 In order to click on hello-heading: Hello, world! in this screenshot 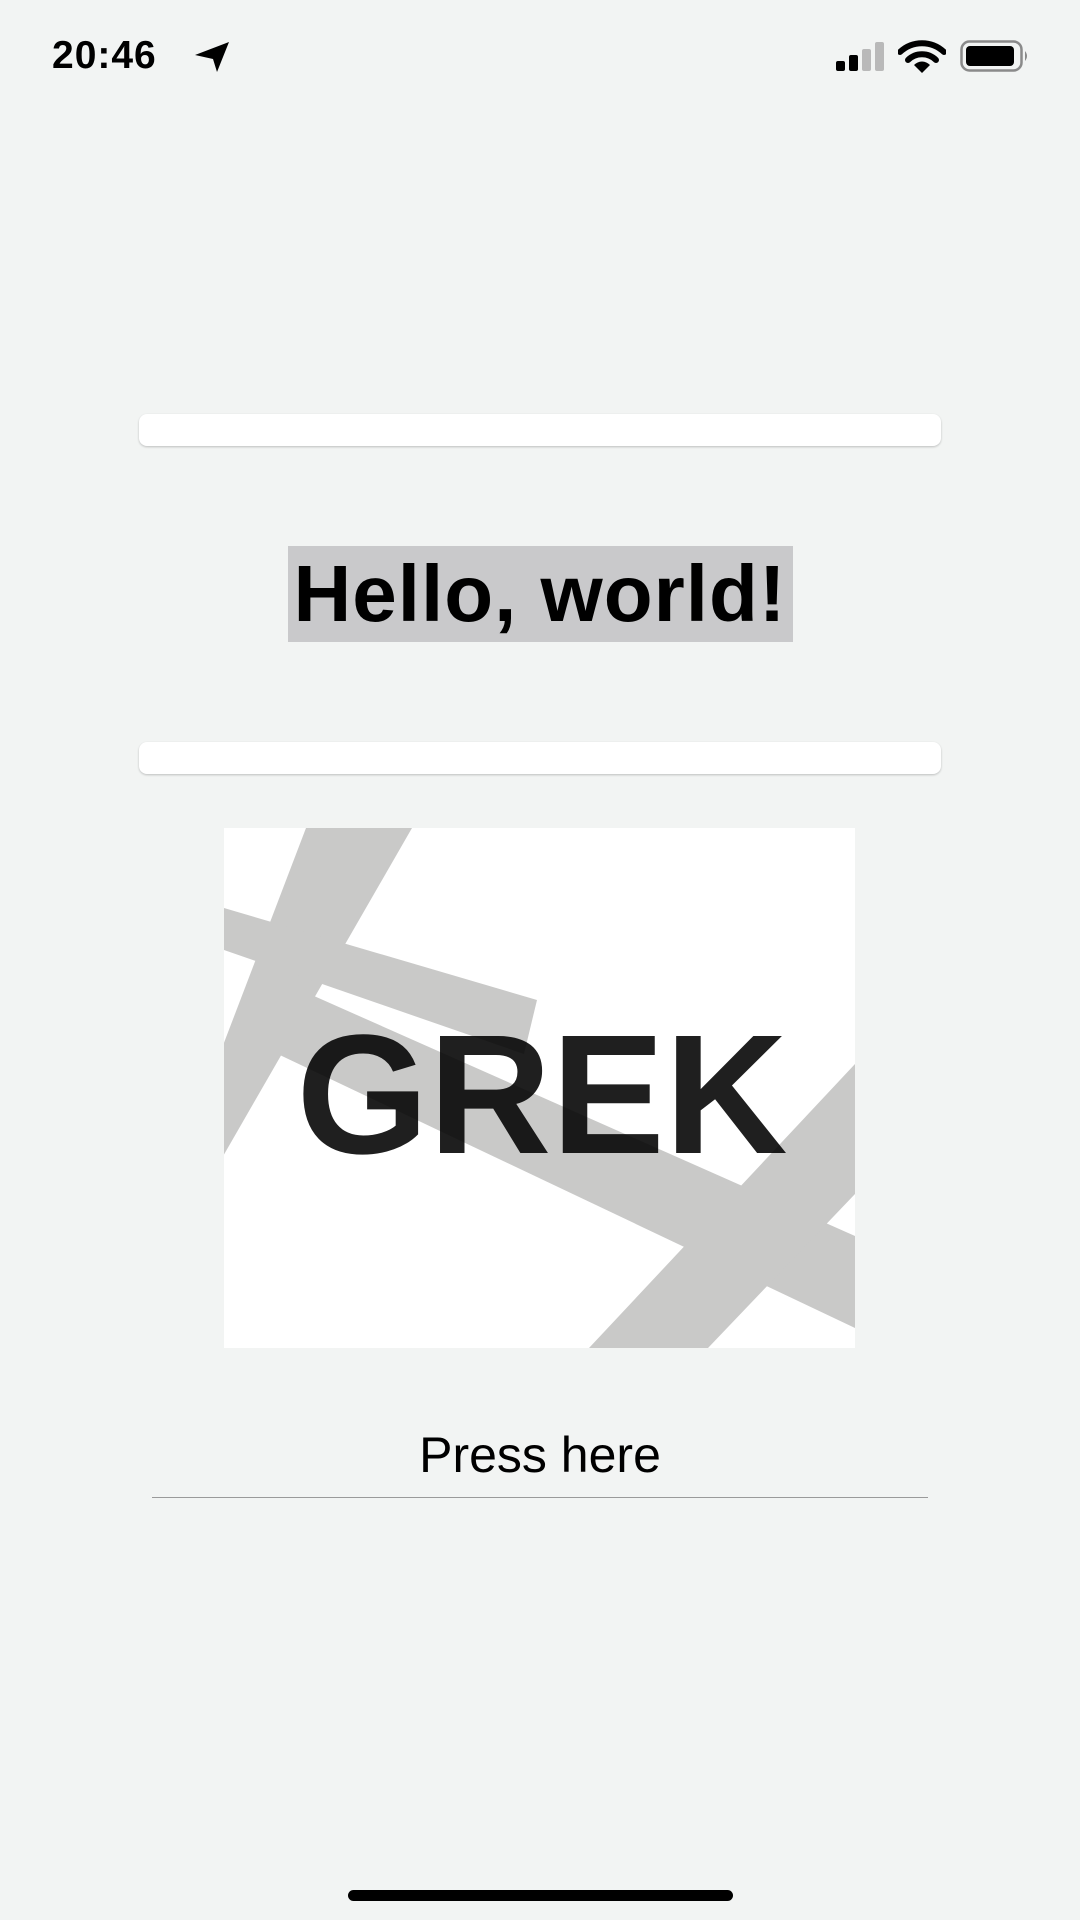, I will do `click(540, 594)`.